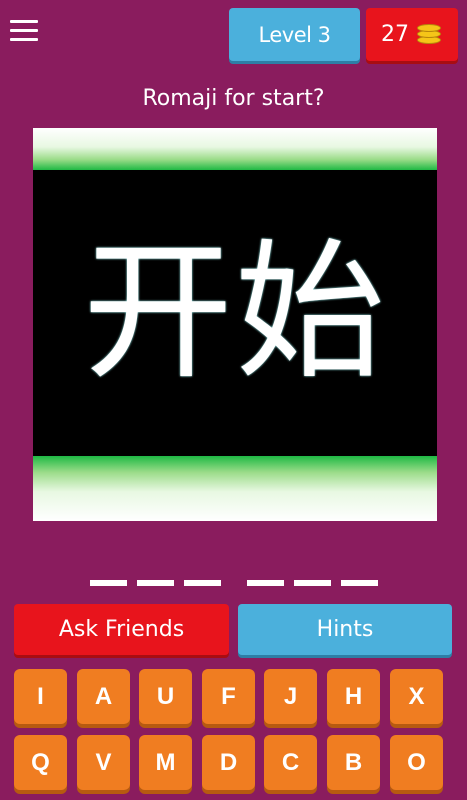 Image resolution: width=467 pixels, height=800 pixels. I want to click on letter-key: O, so click(416, 762).